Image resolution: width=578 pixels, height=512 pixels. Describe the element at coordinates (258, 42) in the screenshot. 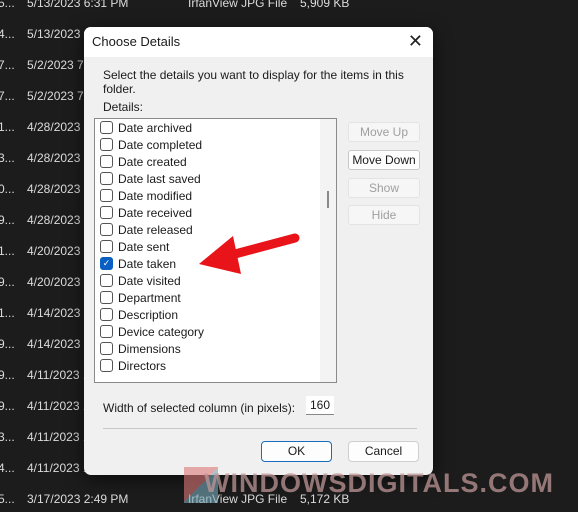

I see `title-bar: Choose Details ✕` at that location.